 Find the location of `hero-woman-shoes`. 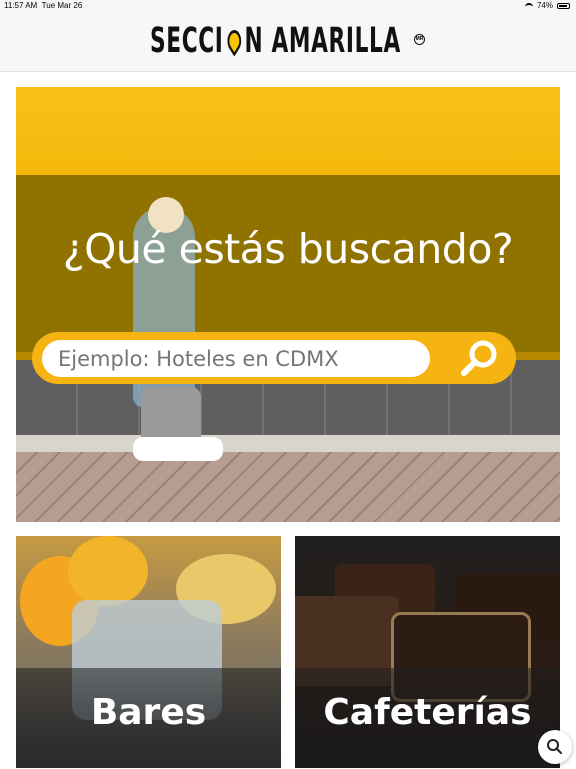

hero-woman-shoes is located at coordinates (178, 449).